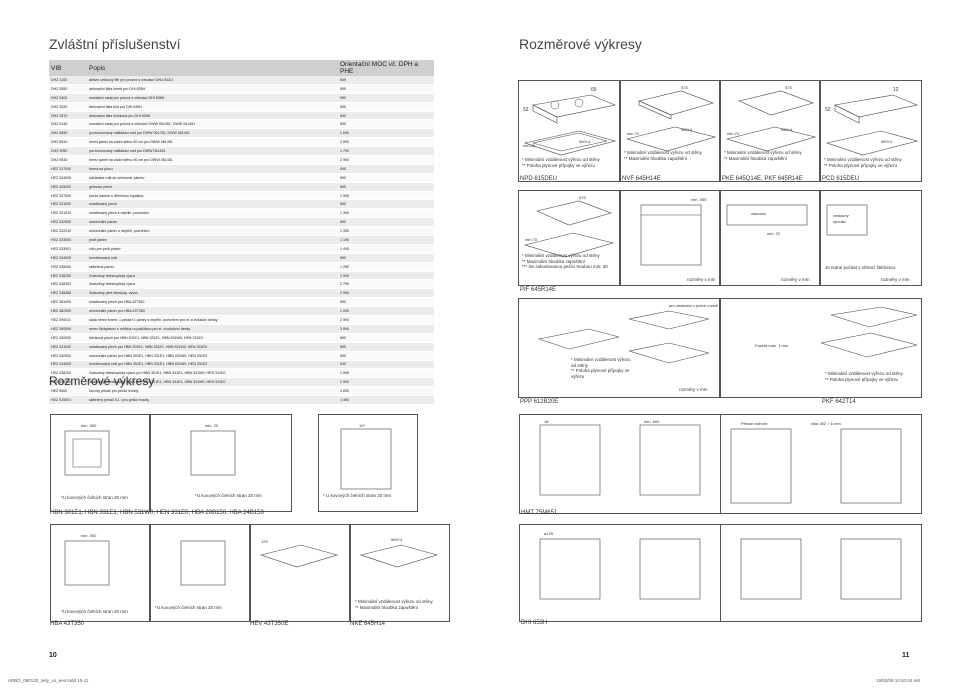 This screenshot has width=959, height=688. I want to click on cell-vib: HEZ 338358, so click(68, 293).